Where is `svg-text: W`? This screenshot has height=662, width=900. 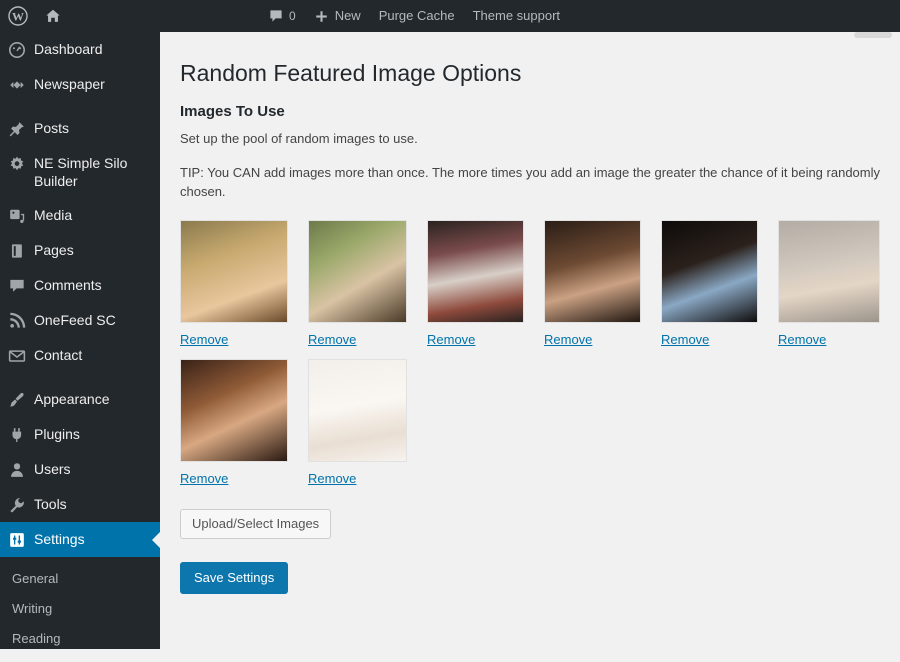 svg-text: W is located at coordinates (18, 17).